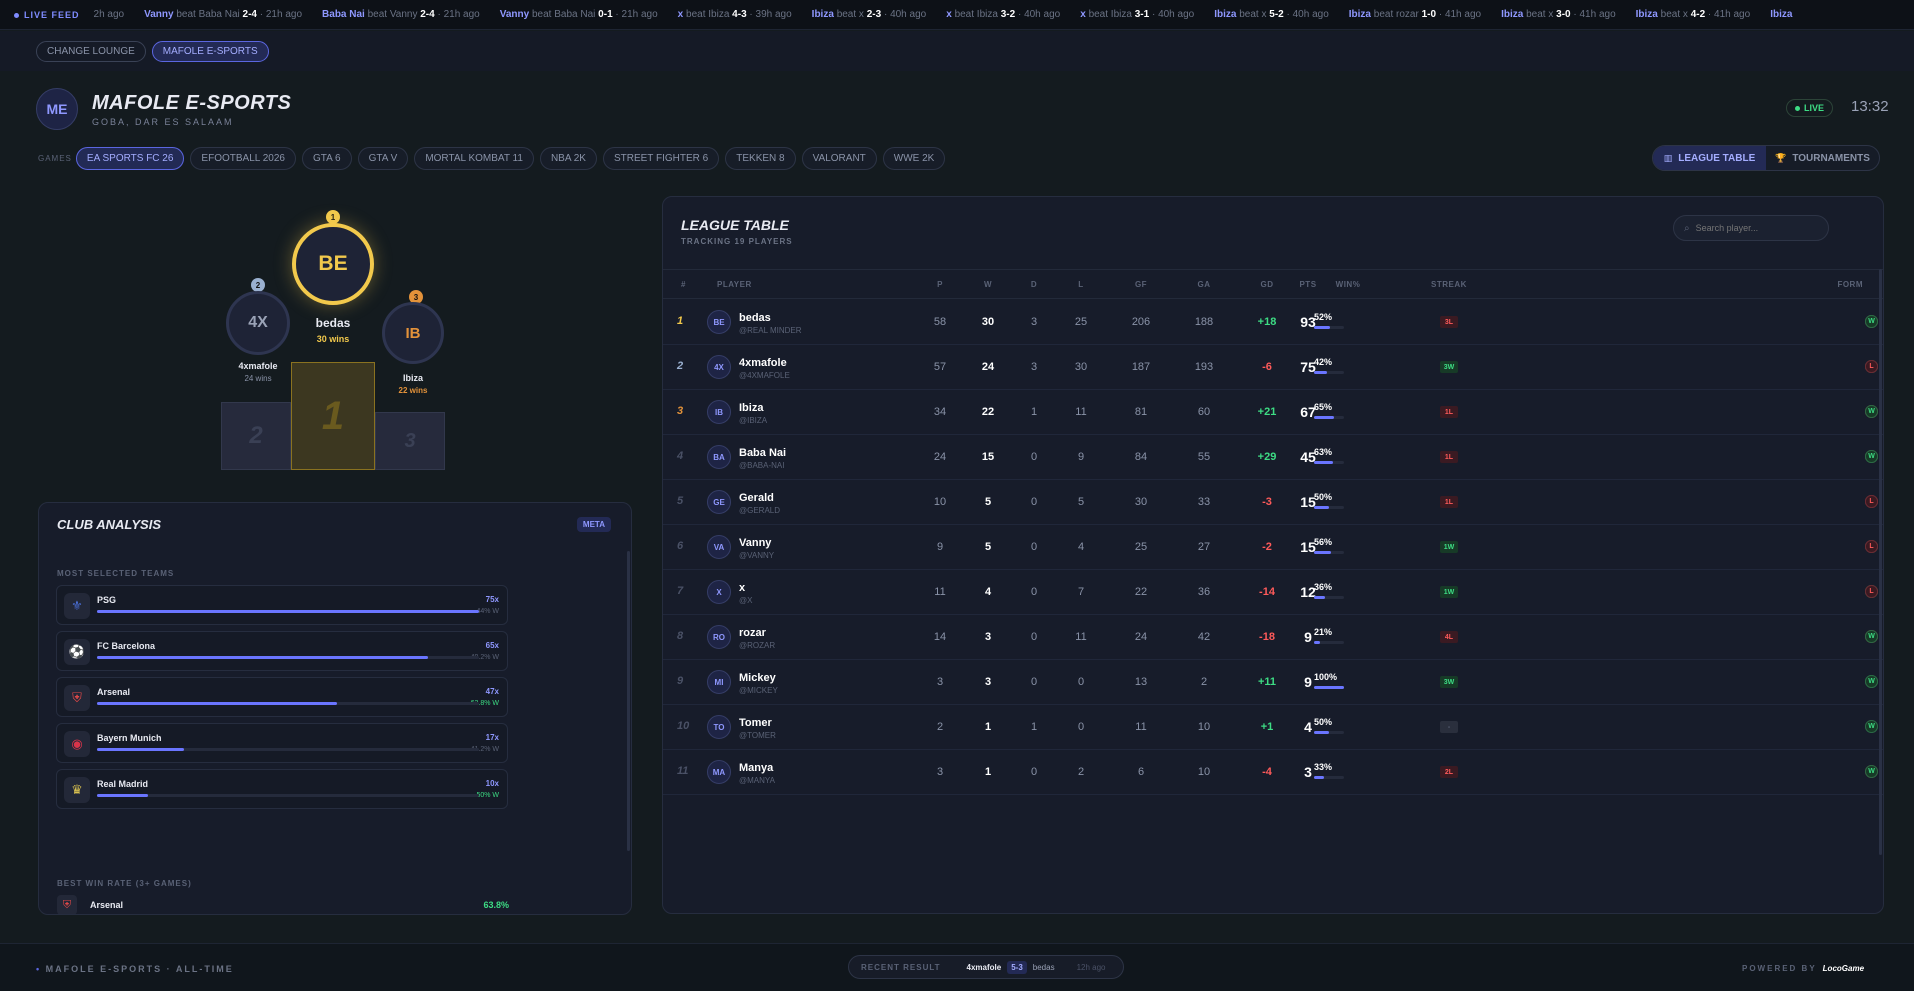 This screenshot has height=991, width=1914. Describe the element at coordinates (413, 333) in the screenshot. I see `podium-third-avatar: IB` at that location.